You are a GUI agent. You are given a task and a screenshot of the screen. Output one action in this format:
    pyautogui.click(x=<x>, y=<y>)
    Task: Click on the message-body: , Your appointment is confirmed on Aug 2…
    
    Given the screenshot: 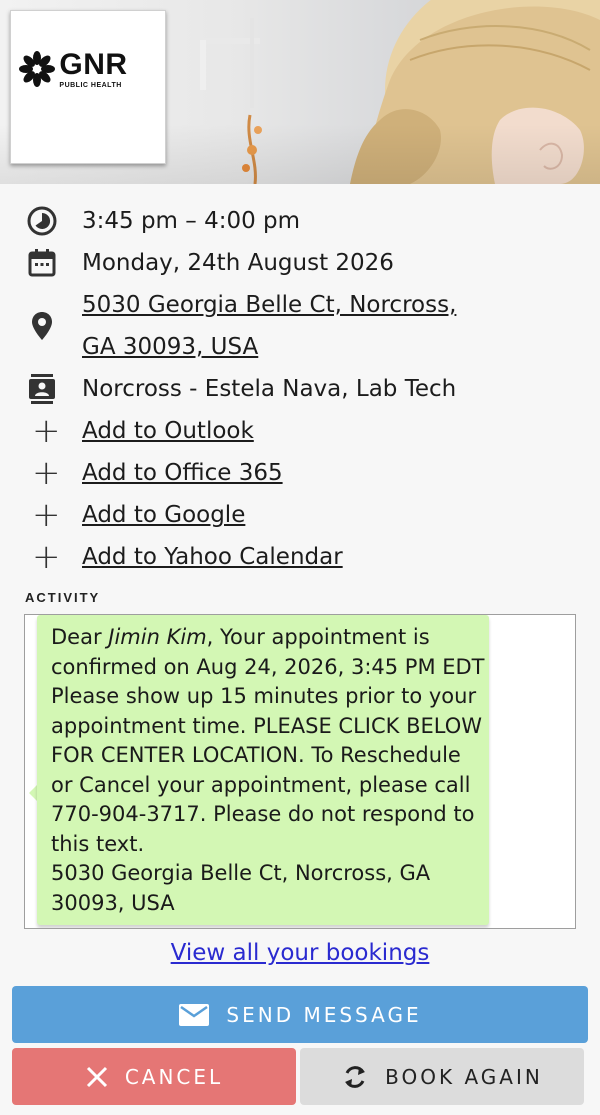 What is the action you would take?
    pyautogui.click(x=268, y=740)
    